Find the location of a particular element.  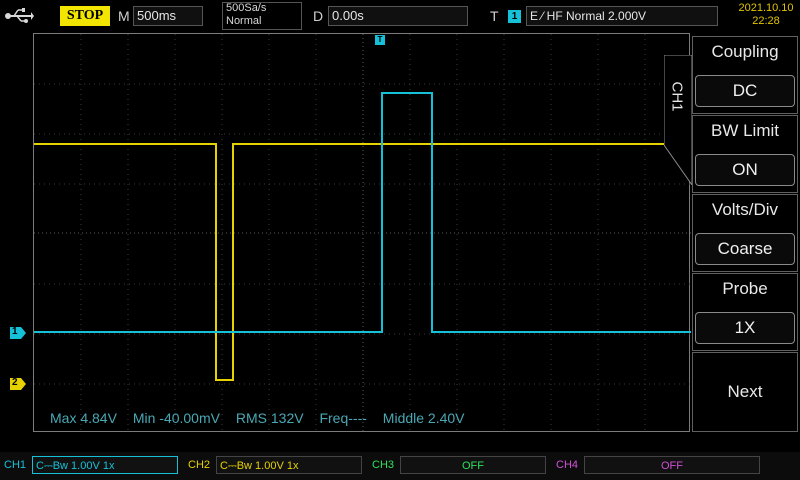

ch1-offset-marker: 1 is located at coordinates (18, 332).